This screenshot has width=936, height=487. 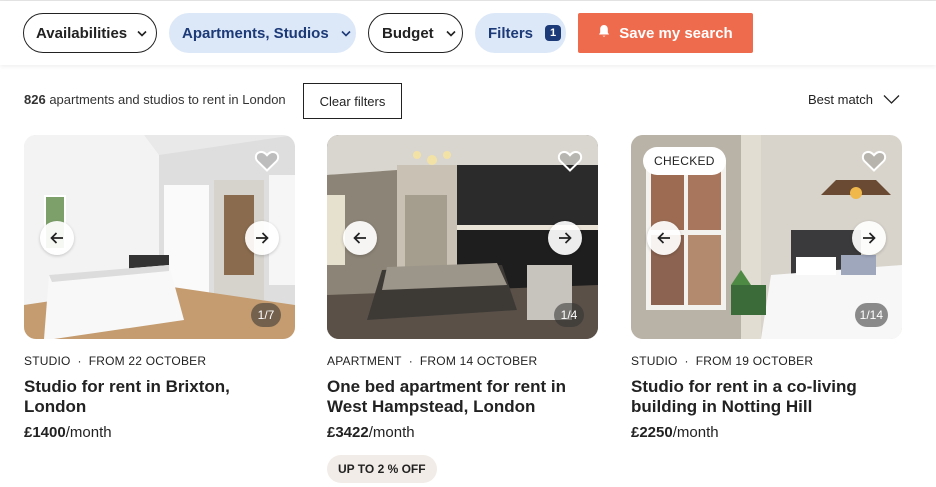 I want to click on listing-price: £3422/month, so click(x=462, y=432).